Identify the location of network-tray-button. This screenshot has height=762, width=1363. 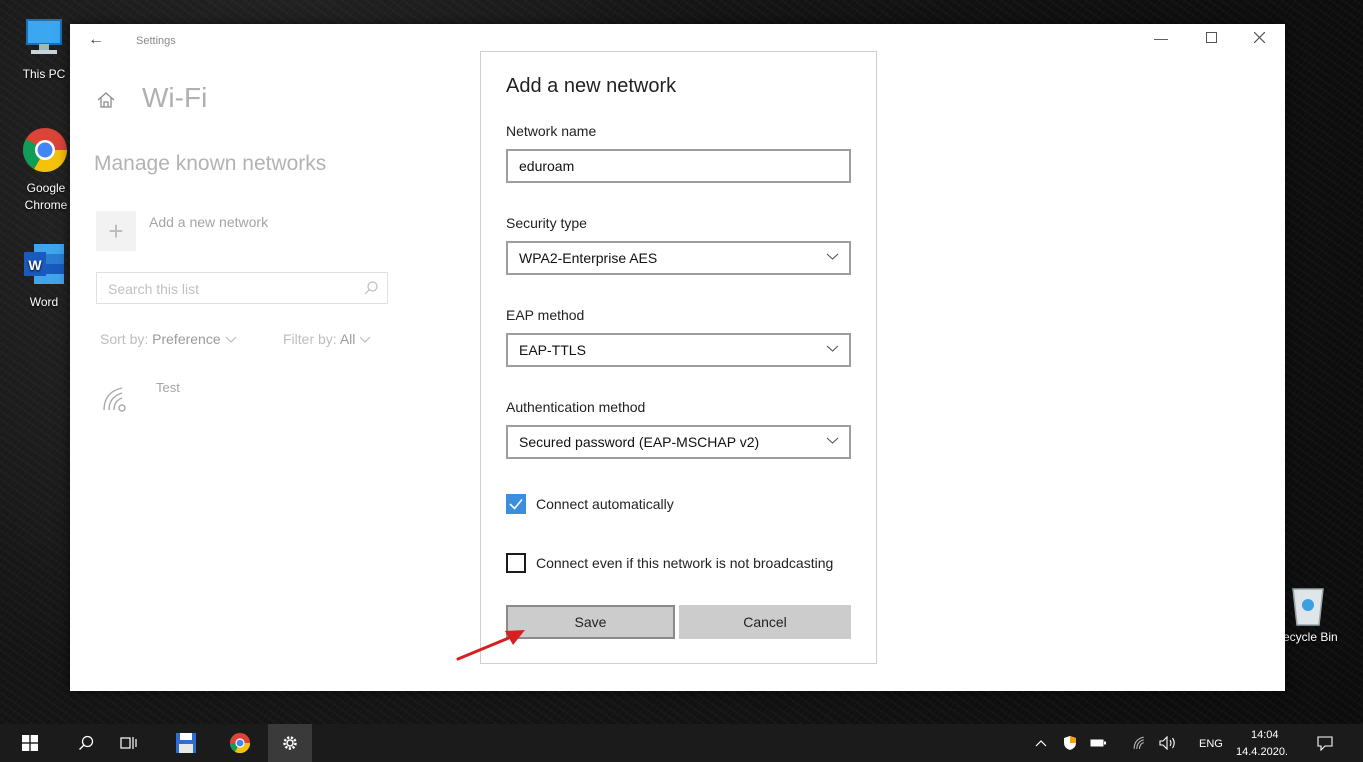
(1140, 743).